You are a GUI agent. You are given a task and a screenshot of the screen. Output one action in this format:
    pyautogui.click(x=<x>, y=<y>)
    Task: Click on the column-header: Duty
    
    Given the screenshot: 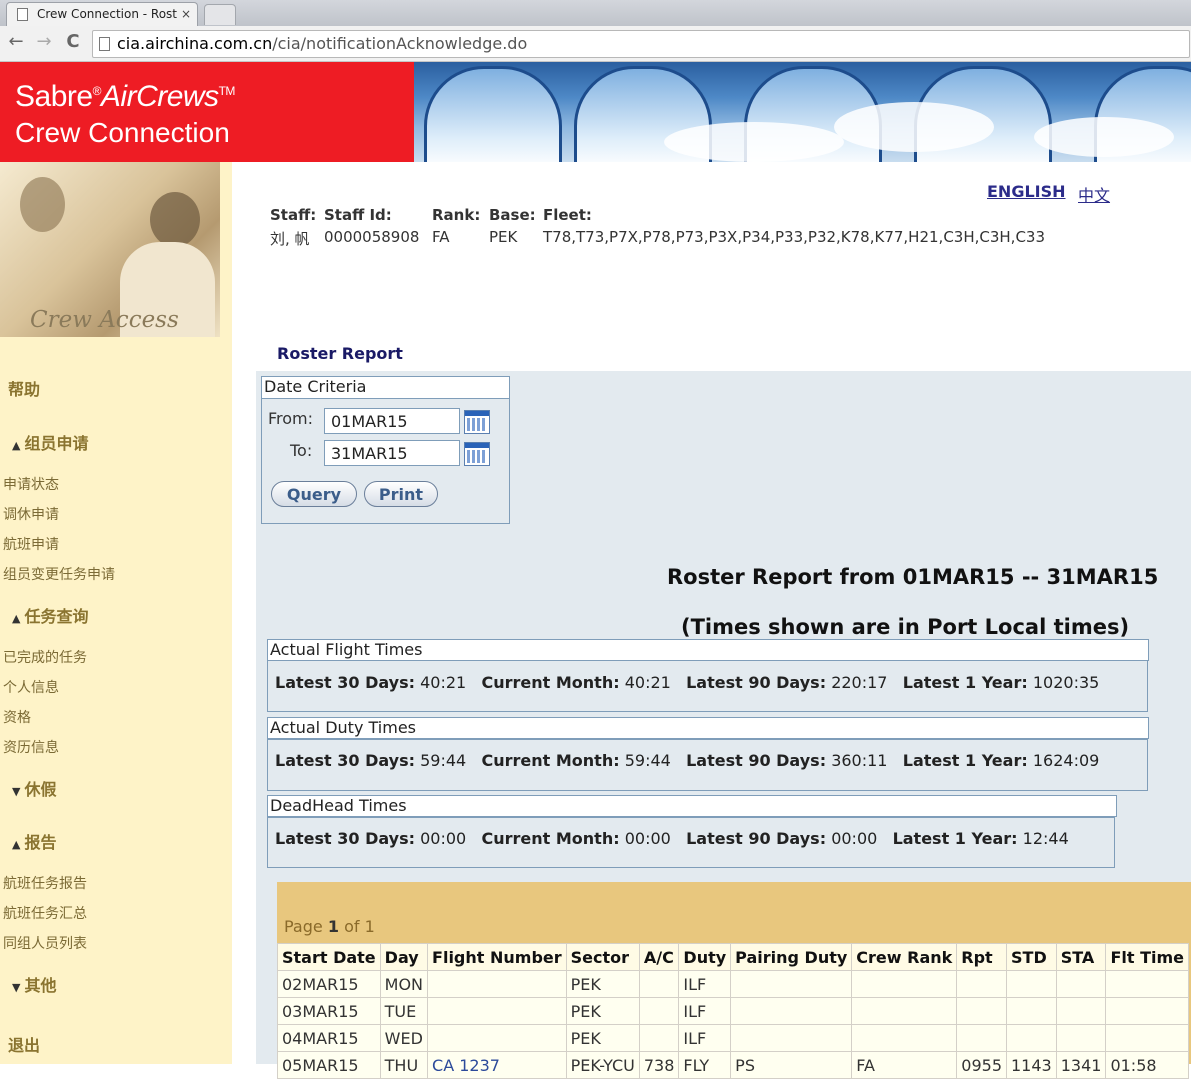 What is the action you would take?
    pyautogui.click(x=705, y=957)
    